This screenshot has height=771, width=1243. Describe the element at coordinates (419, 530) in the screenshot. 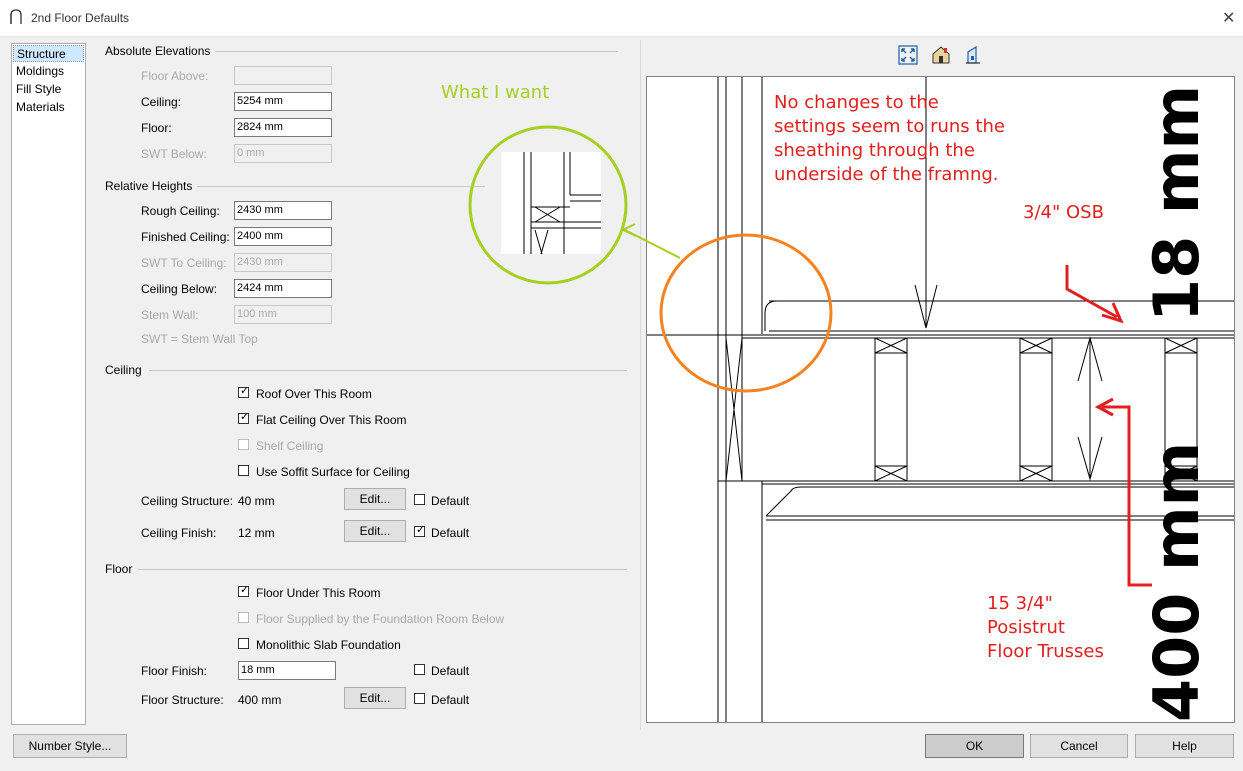

I see `ceiling-finish-default-checkbox: ✓` at that location.